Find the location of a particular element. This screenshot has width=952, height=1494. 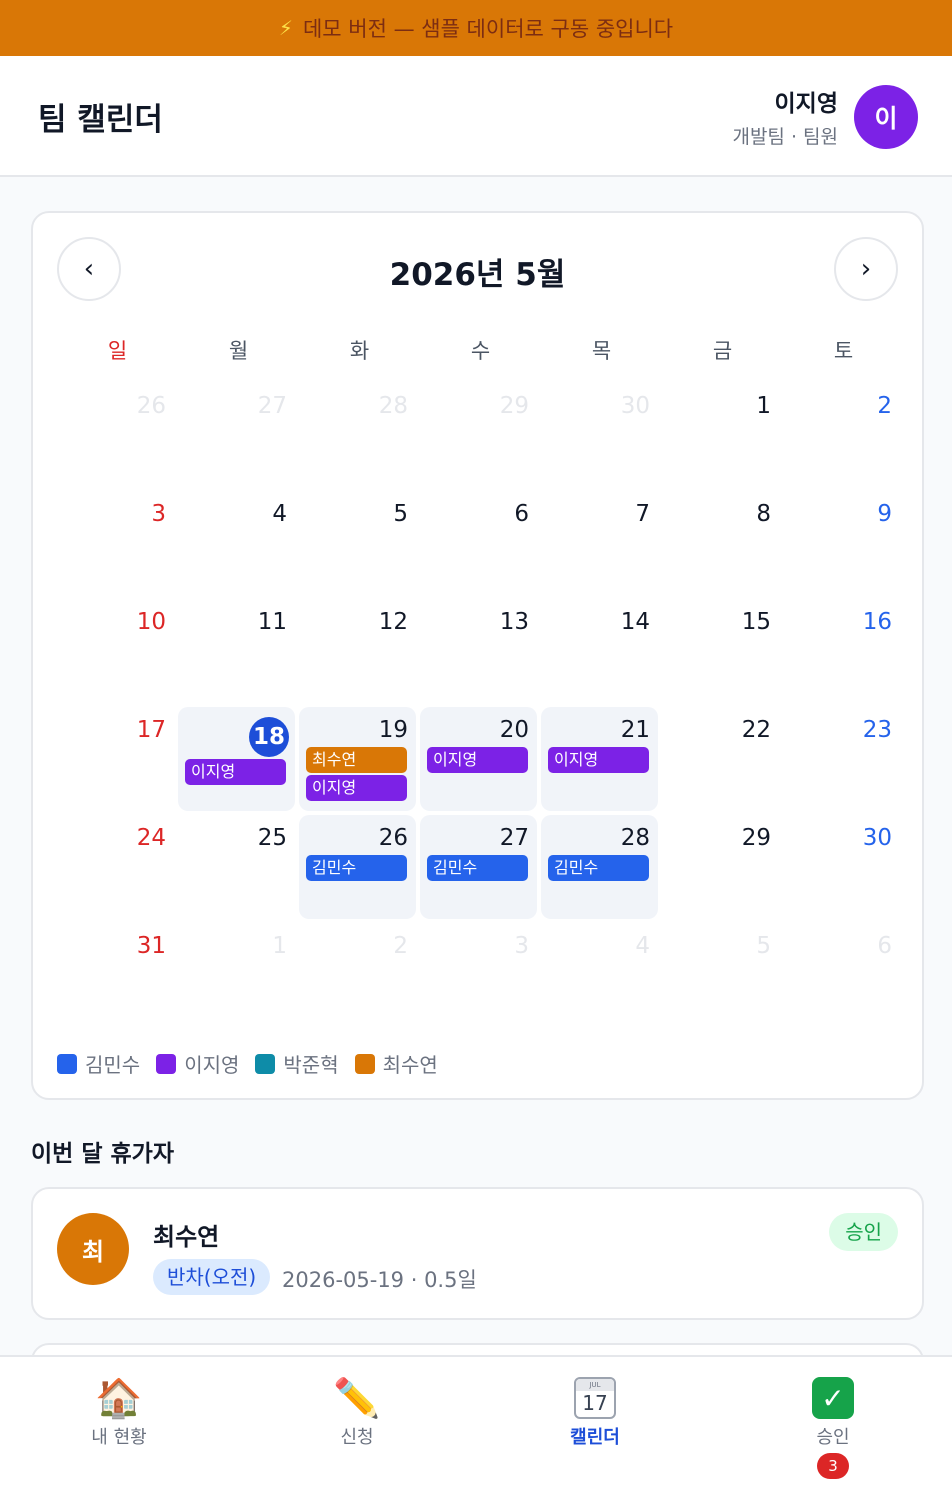

calendar-day: 14 is located at coordinates (599, 651).